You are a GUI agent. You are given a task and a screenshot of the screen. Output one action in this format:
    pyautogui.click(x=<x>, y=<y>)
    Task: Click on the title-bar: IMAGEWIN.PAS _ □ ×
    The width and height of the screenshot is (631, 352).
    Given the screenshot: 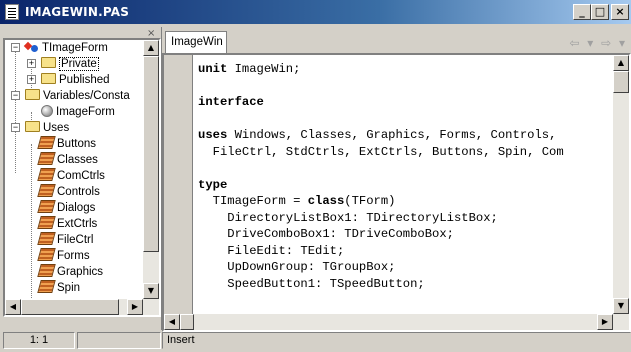 What is the action you would take?
    pyautogui.click(x=315, y=12)
    